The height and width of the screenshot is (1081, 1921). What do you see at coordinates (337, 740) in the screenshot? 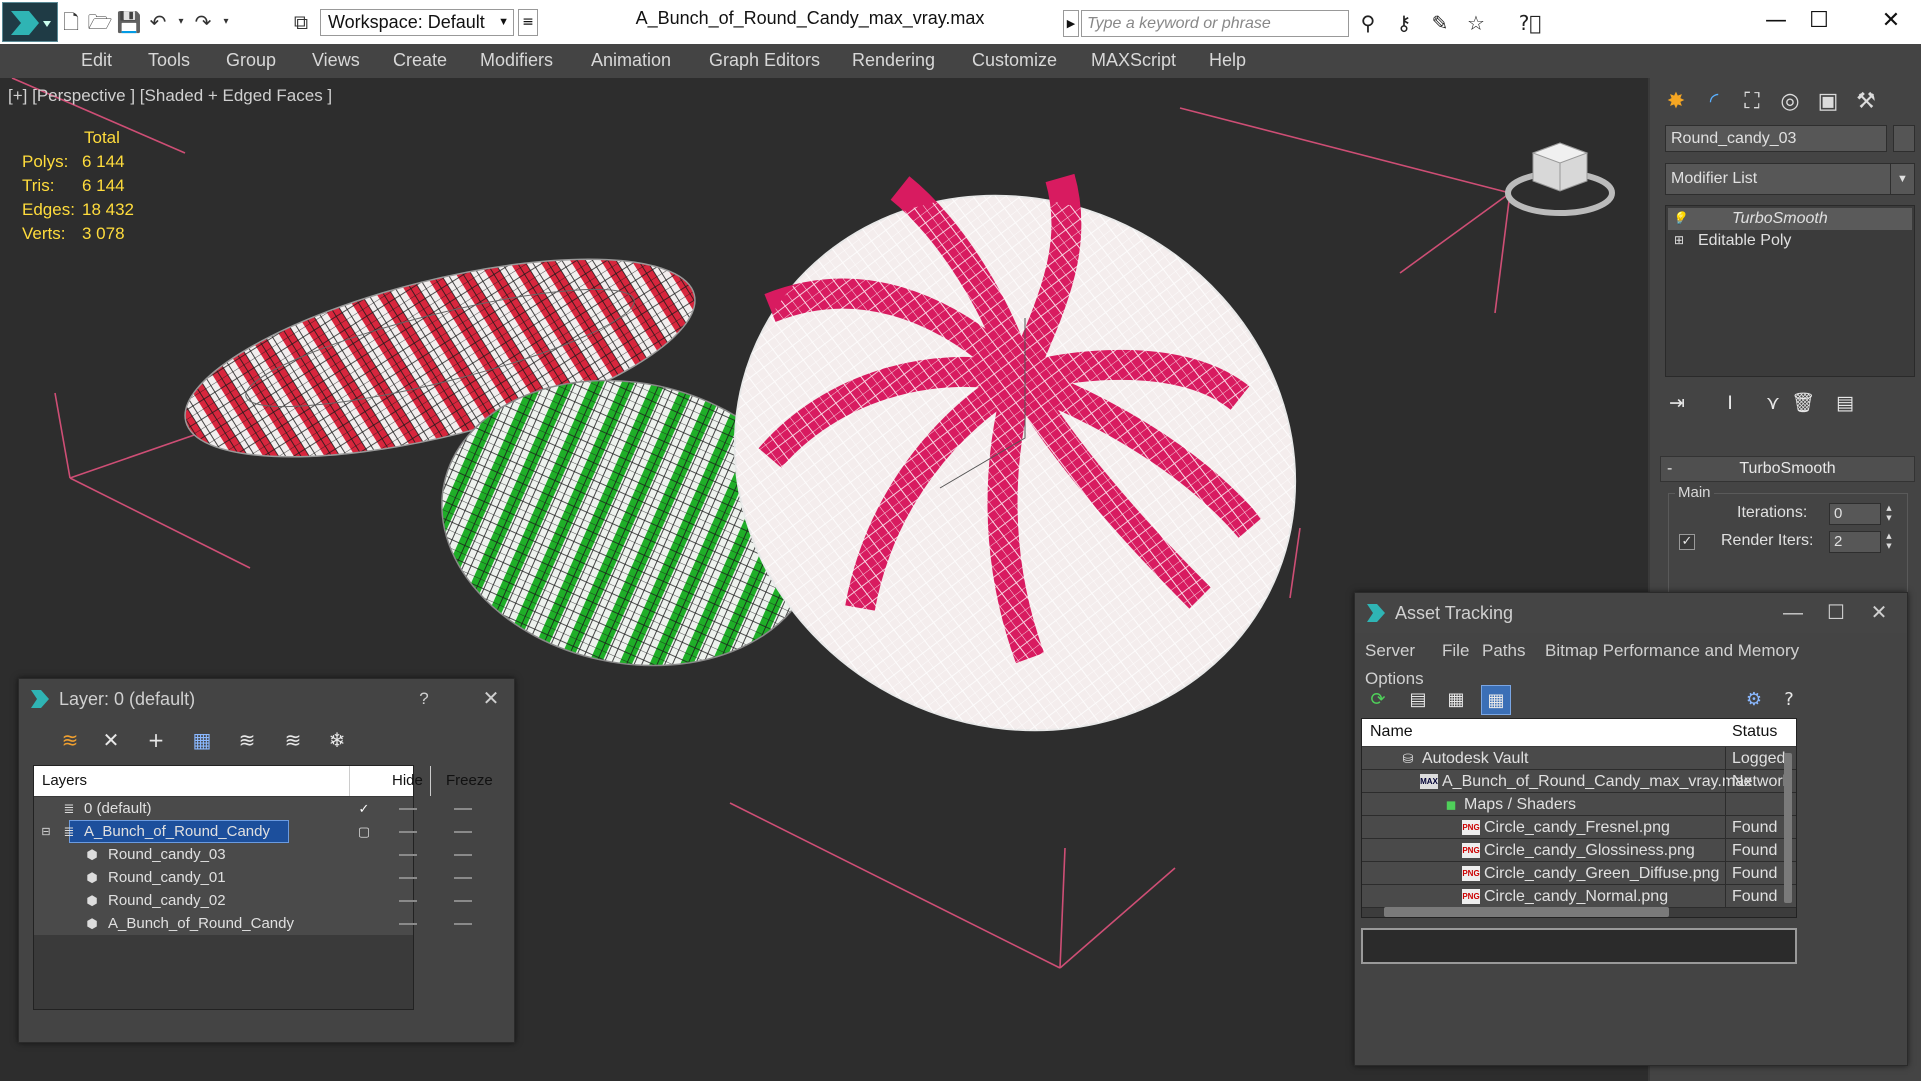
I see `freeze-all-layers-icon: ❄` at bounding box center [337, 740].